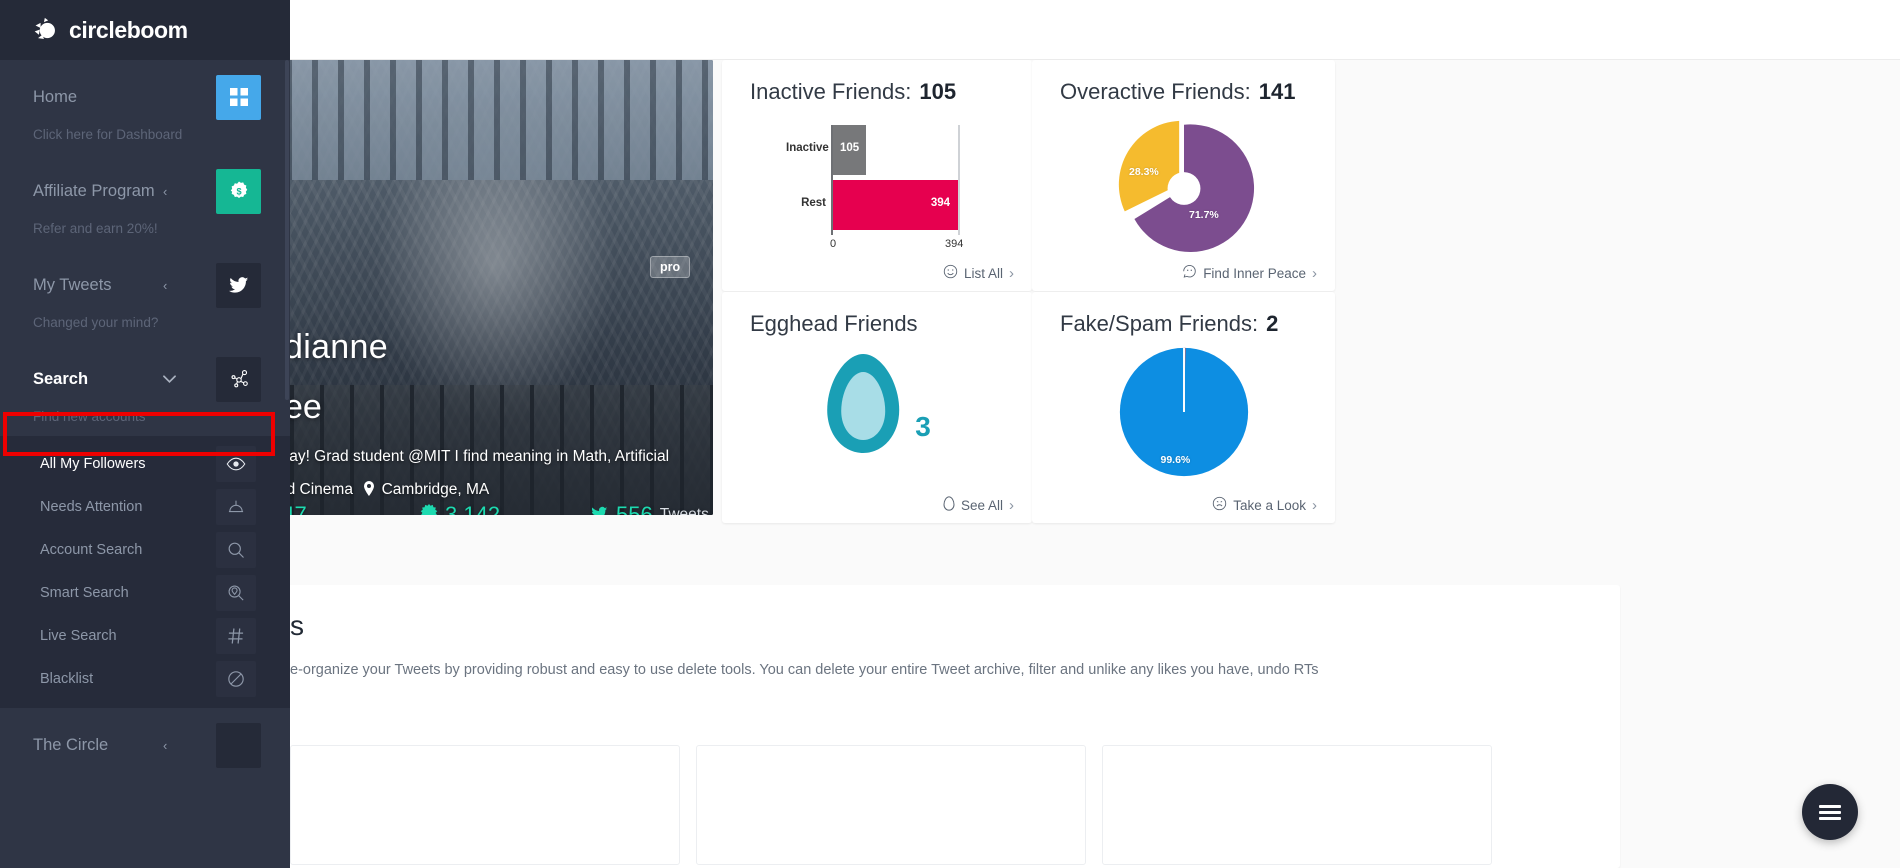 This screenshot has height=868, width=1900. What do you see at coordinates (429, 508) in the screenshot?
I see `star-burst-icon` at bounding box center [429, 508].